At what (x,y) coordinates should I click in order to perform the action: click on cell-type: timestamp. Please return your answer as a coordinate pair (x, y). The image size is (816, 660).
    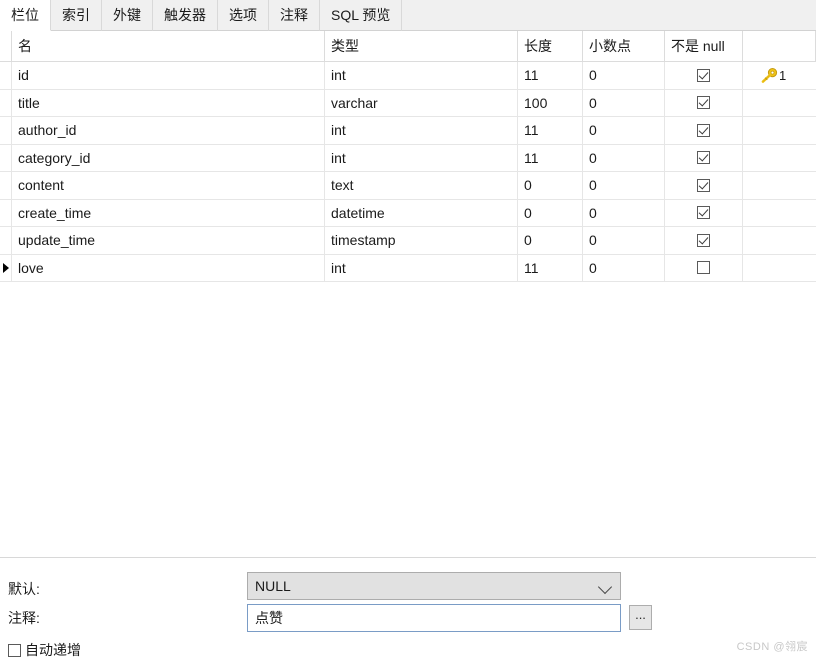
    Looking at the image, I should click on (421, 240).